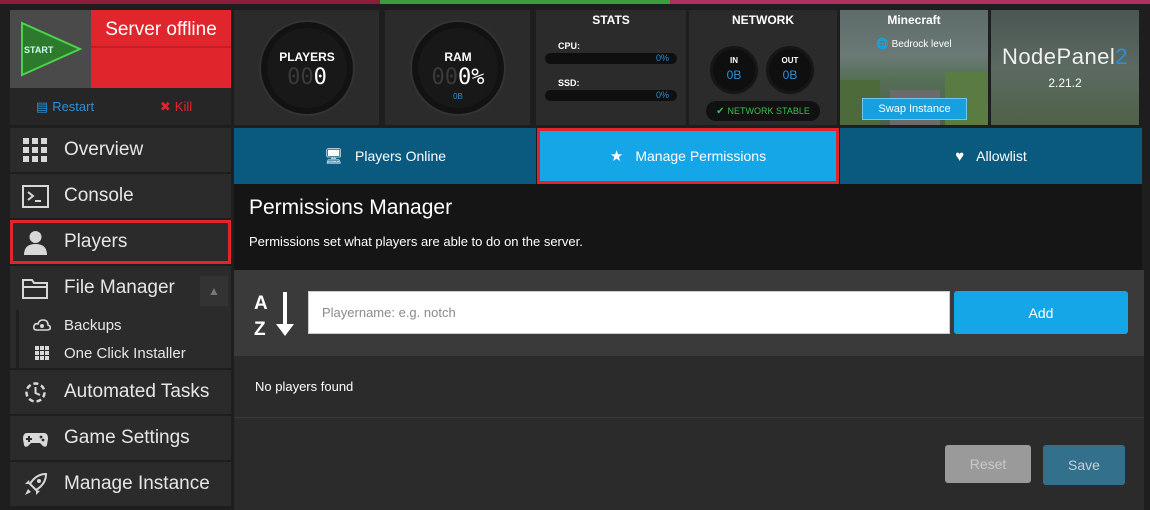  Describe the element at coordinates (471, 77) in the screenshot. I see `ram-percent: 0%` at that location.